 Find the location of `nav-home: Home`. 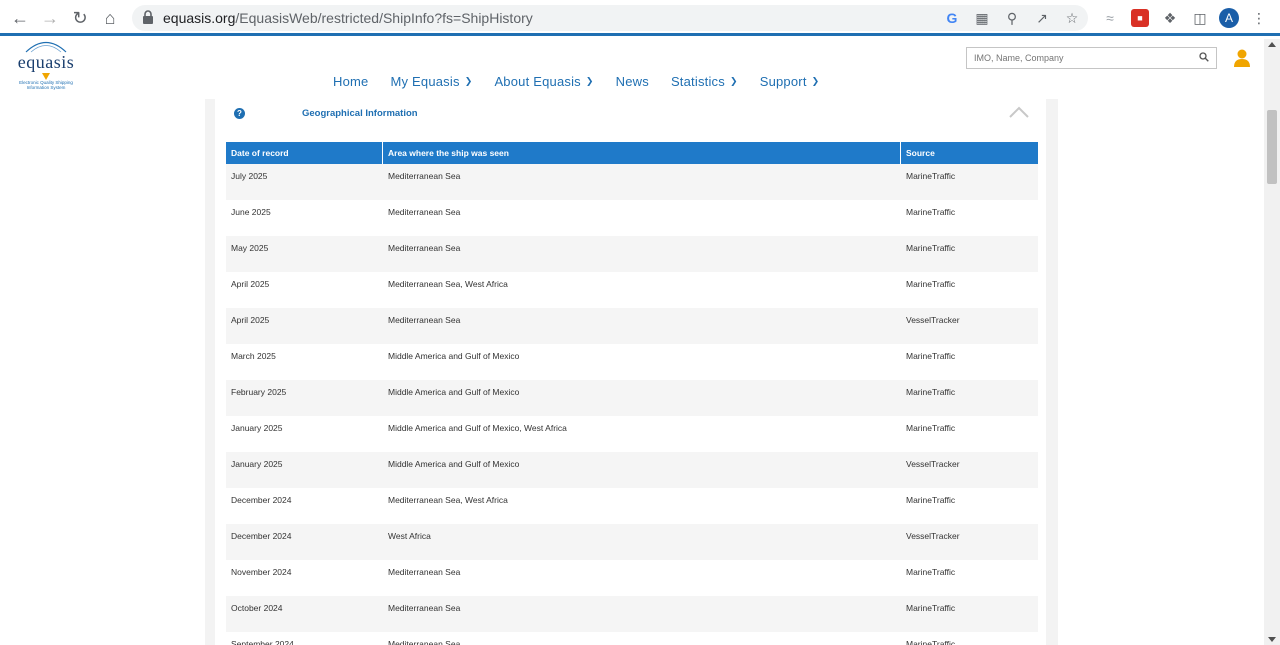

nav-home: Home is located at coordinates (350, 81).